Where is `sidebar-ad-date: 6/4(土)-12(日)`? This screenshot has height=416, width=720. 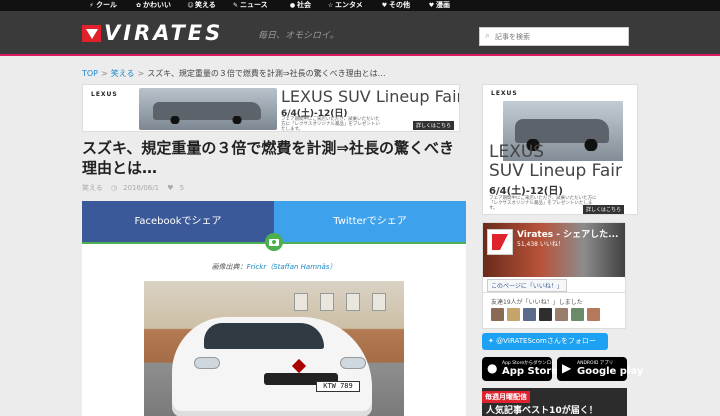
sidebar-ad-date: 6/4(土)-12(日) is located at coordinates (526, 191).